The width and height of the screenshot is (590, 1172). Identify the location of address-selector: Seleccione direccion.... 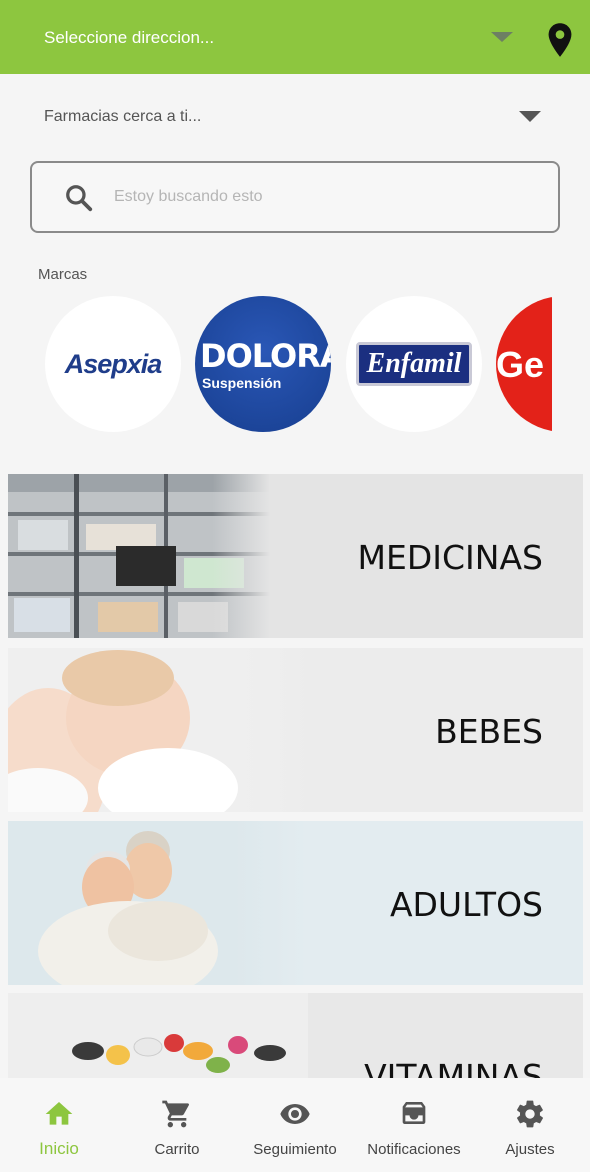
(129, 38).